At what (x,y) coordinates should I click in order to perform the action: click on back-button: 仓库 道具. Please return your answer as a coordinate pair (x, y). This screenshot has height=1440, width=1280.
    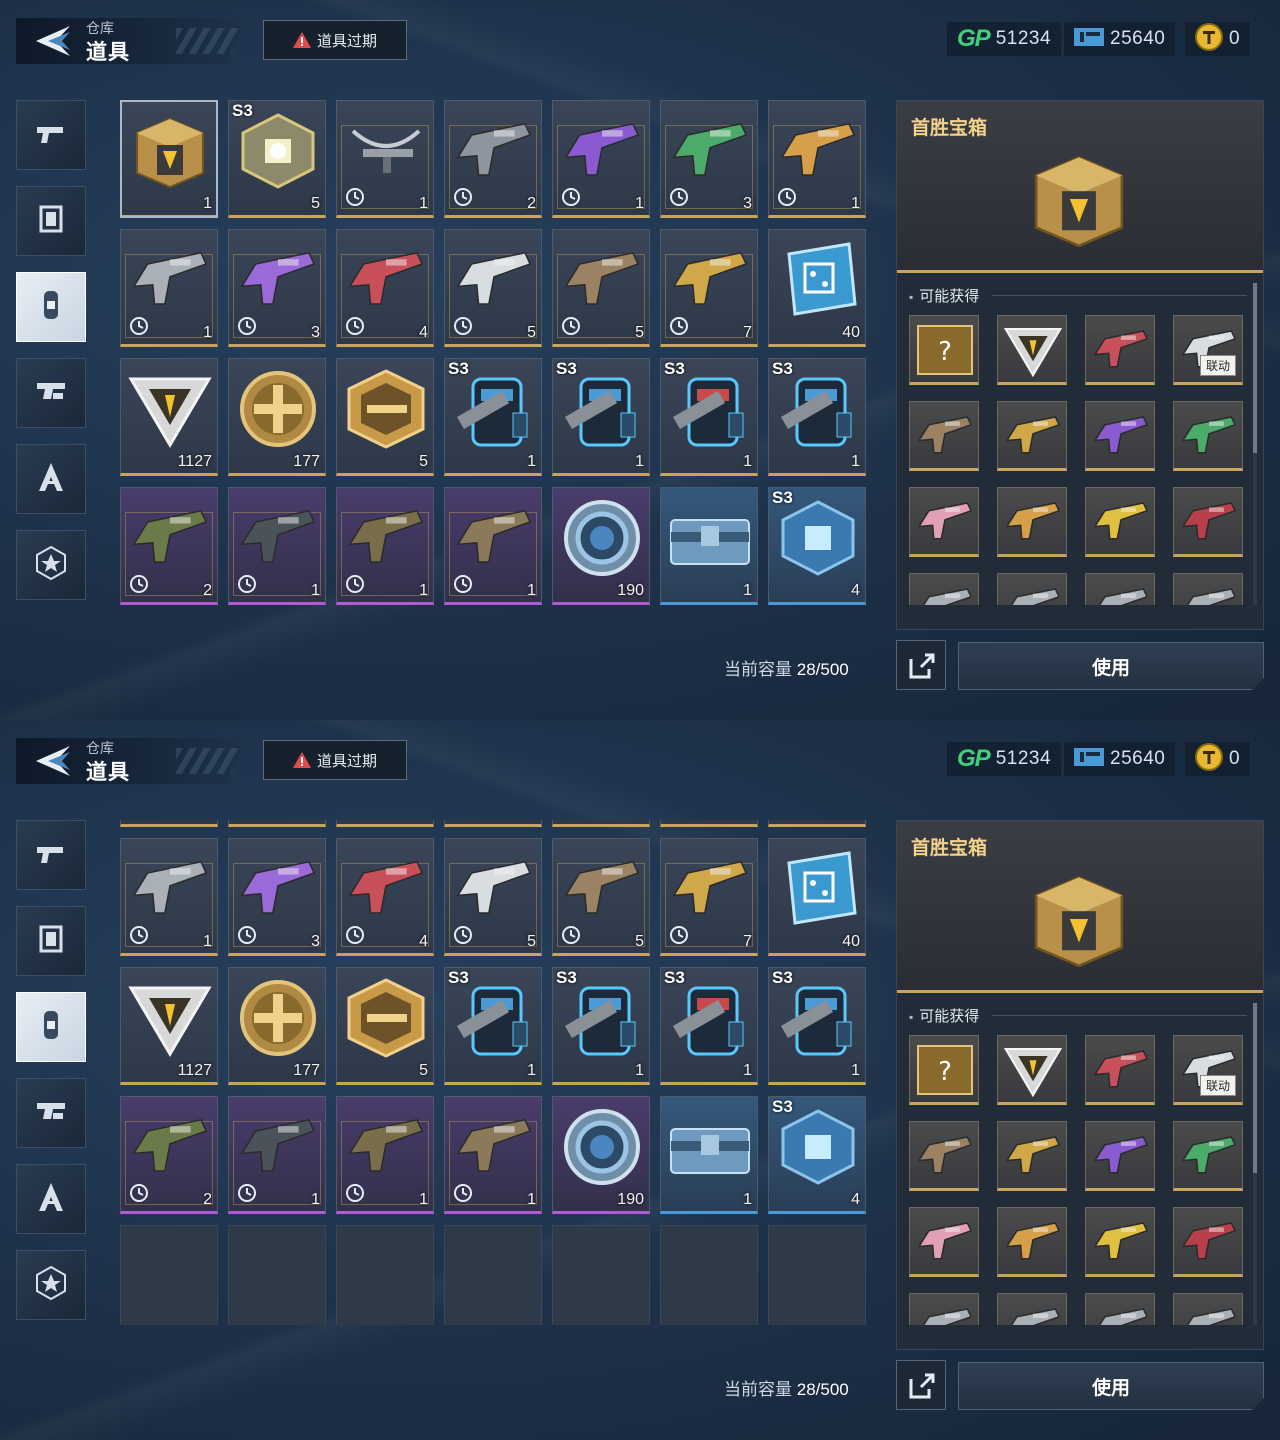
    Looking at the image, I should click on (131, 761).